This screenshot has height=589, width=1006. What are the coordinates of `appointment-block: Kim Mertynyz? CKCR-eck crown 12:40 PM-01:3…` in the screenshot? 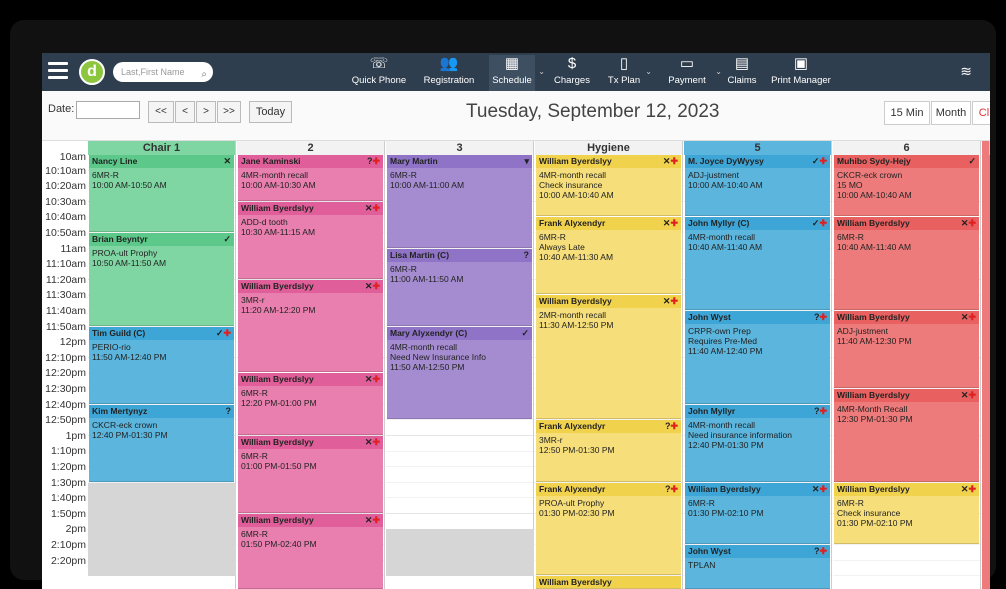 It's located at (161, 443).